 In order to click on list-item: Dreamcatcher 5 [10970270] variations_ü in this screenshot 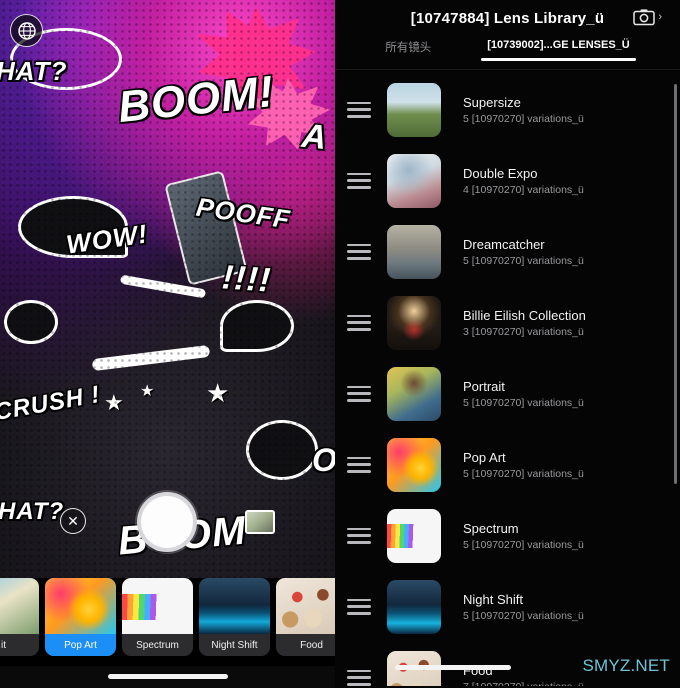, I will do `click(507, 251)`.